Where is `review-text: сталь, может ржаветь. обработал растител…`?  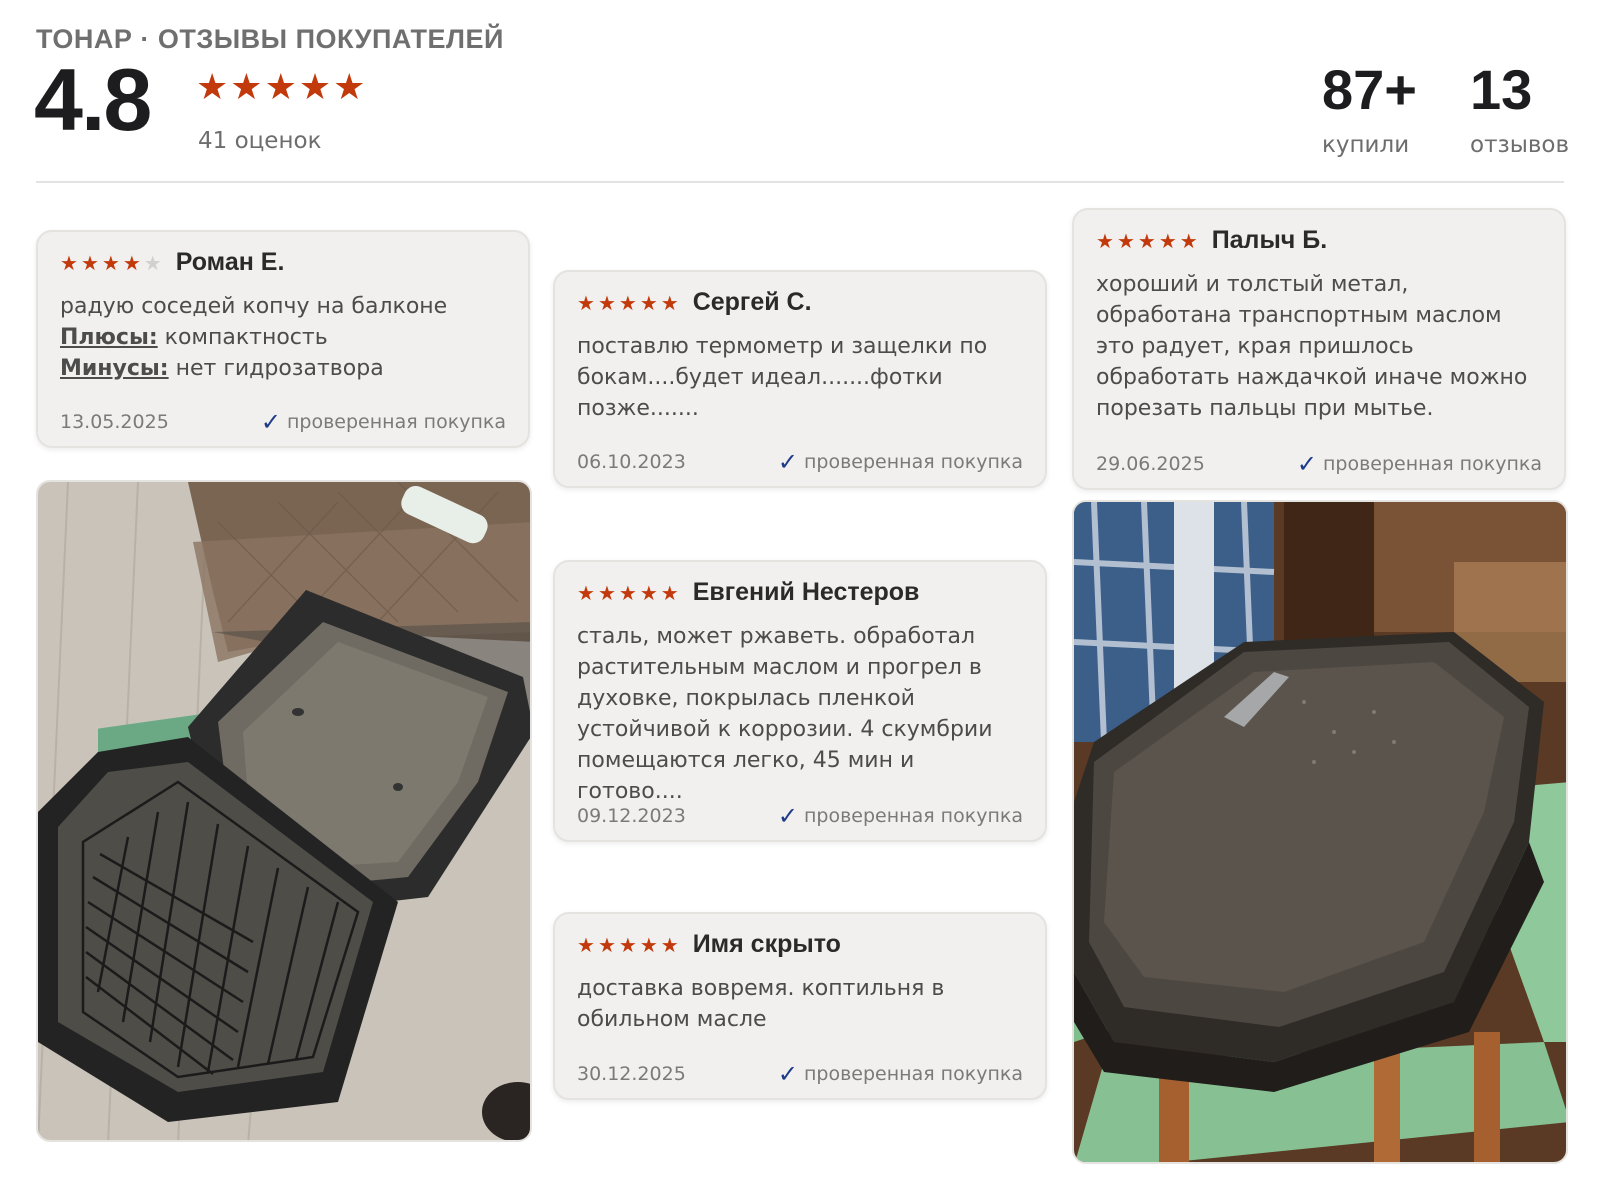
review-text: сталь, может ржаветь. обработал растител… is located at coordinates (785, 714).